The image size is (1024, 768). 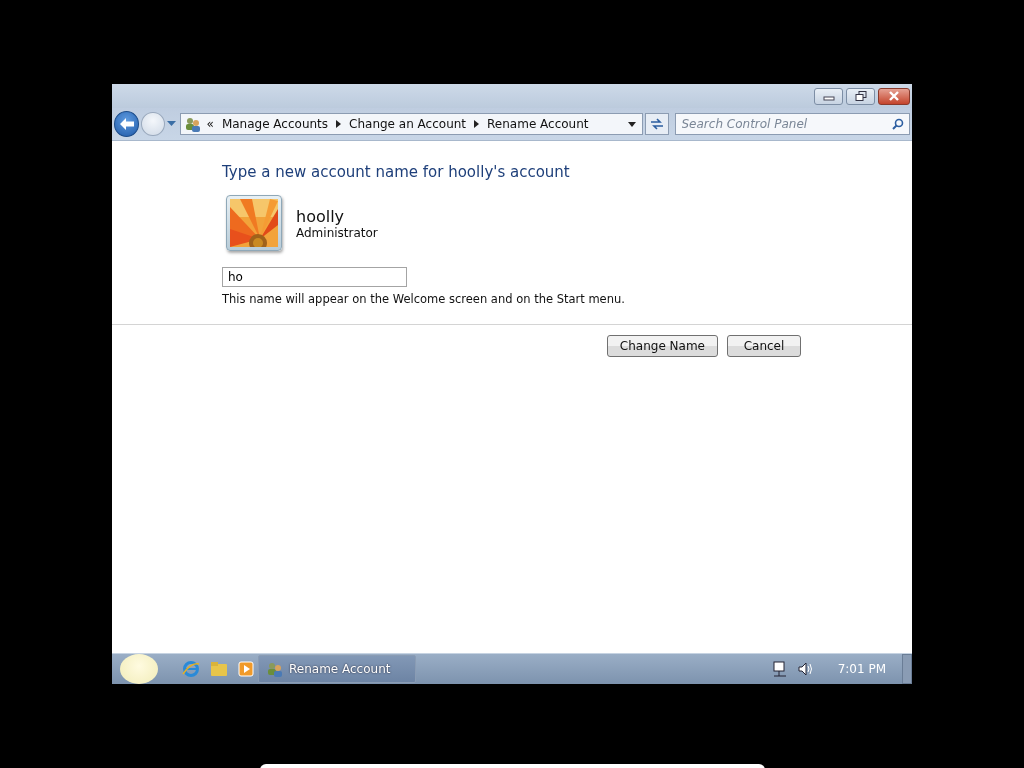 I want to click on close-icon, so click(x=894, y=96).